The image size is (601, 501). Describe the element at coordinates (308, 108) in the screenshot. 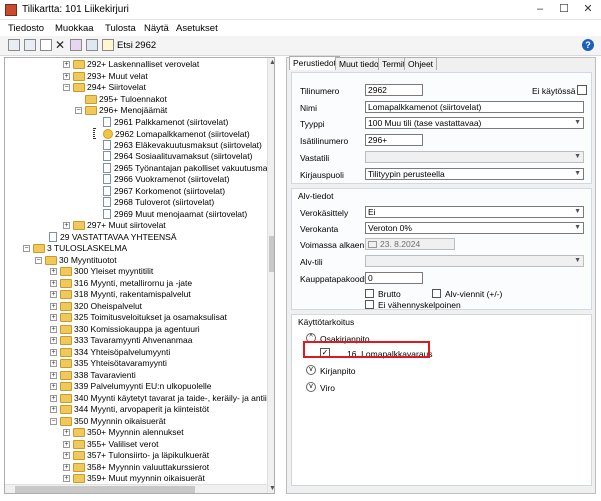

I see `nimi-label: Nimi` at that location.